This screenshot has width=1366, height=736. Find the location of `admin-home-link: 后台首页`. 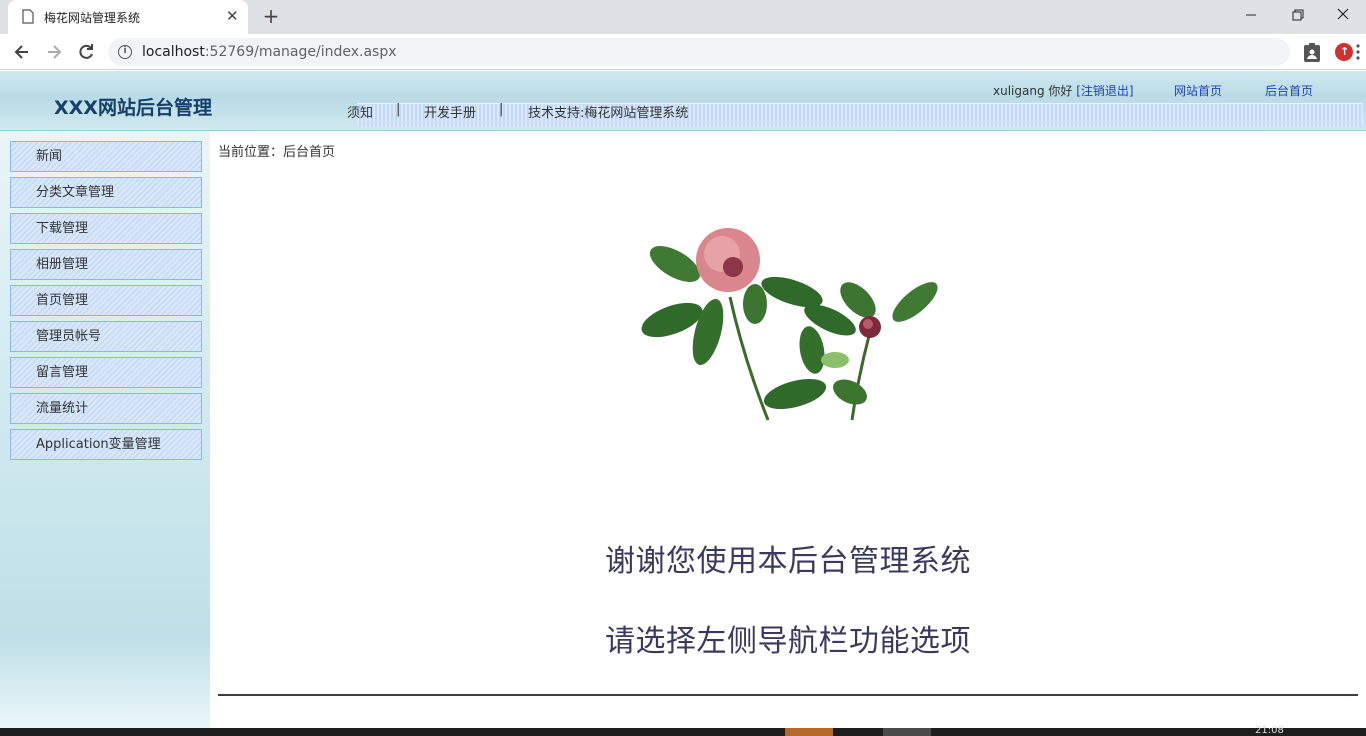

admin-home-link: 后台首页 is located at coordinates (1289, 90).